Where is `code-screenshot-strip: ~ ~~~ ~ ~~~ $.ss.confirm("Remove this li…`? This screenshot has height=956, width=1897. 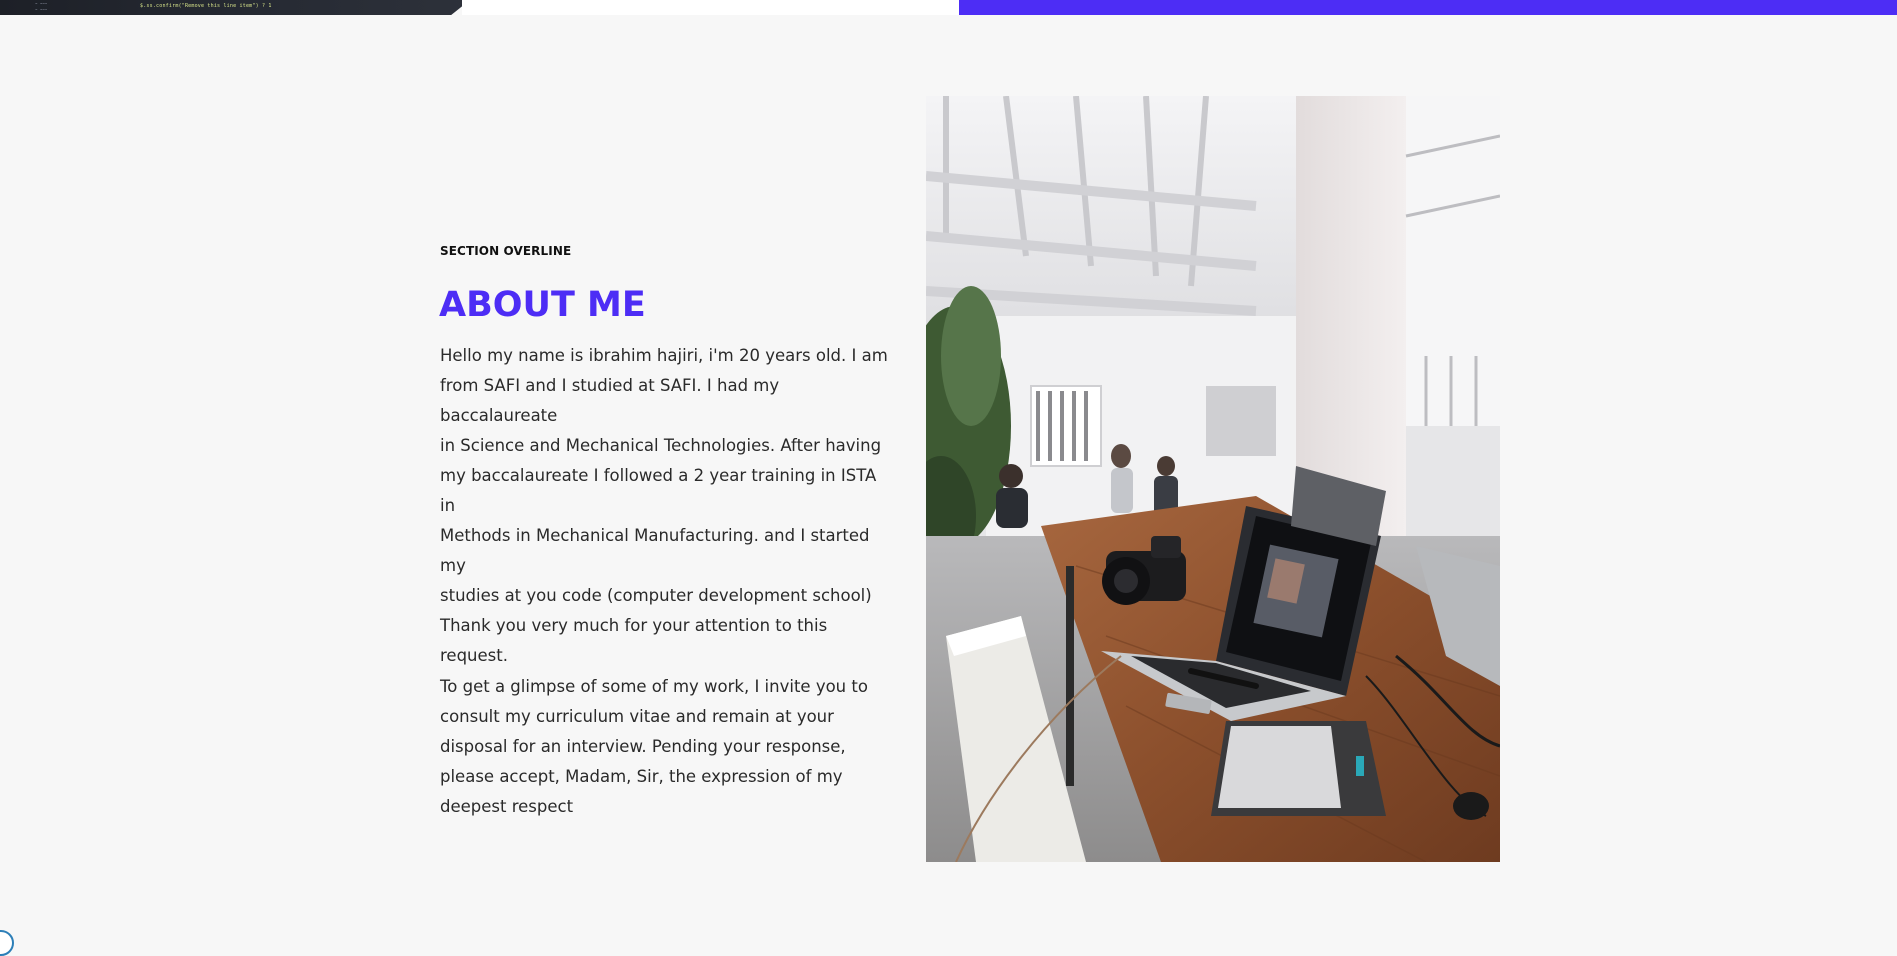
code-screenshot-strip: ~ ~~~ ~ ~~~ $.ss.confirm("Remove this li… is located at coordinates (235, 7).